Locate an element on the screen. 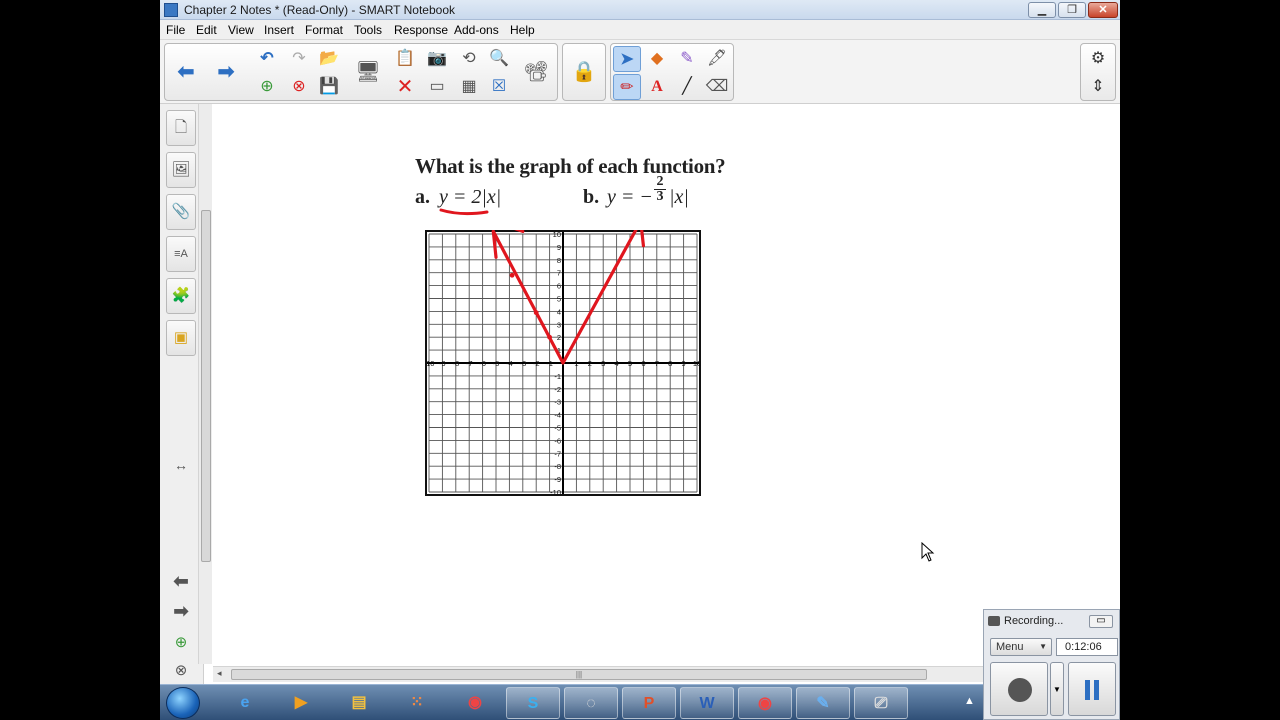 Image resolution: width=1280 pixels, height=720 pixels. menu-response: Response is located at coordinates (421, 30).